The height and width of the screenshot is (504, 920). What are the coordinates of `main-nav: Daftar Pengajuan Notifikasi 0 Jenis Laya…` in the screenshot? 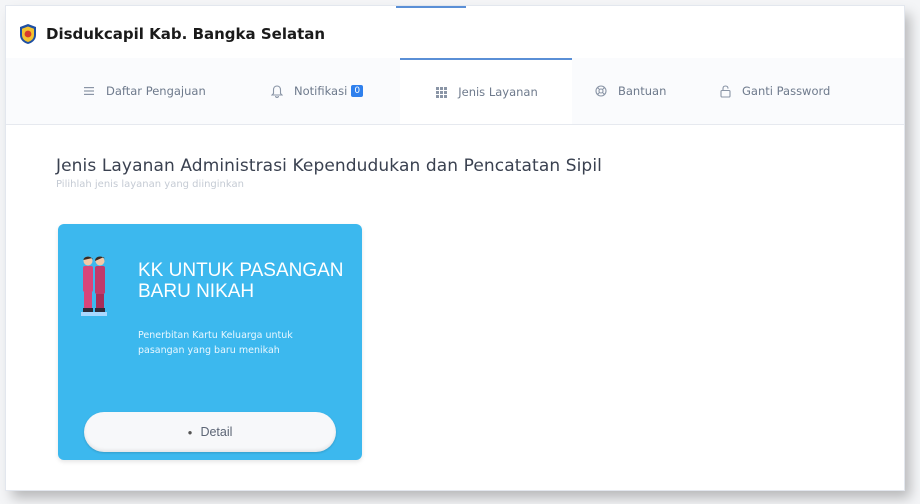 It's located at (455, 91).